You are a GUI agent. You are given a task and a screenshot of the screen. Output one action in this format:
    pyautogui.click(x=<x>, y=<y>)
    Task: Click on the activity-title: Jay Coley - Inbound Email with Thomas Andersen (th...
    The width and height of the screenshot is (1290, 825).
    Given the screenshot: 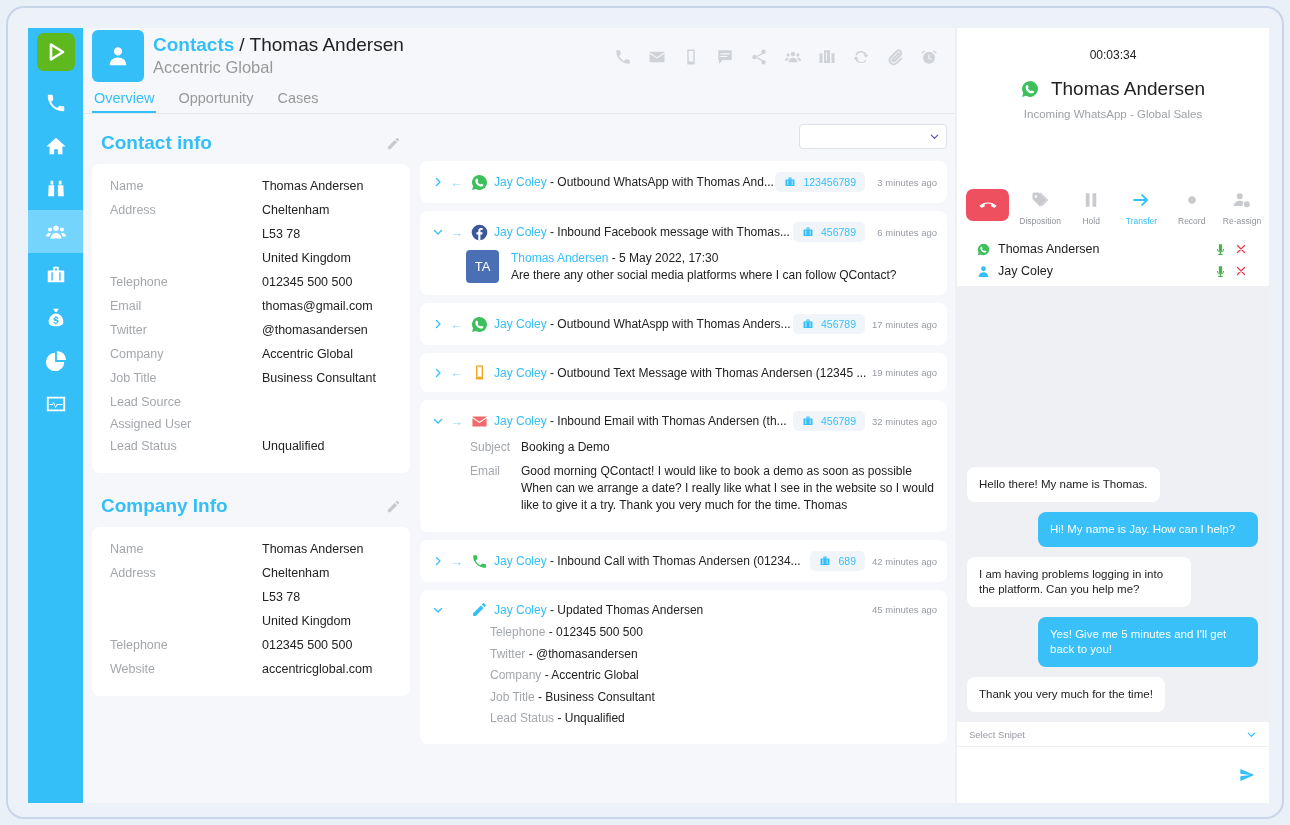 What is the action you would take?
    pyautogui.click(x=640, y=421)
    